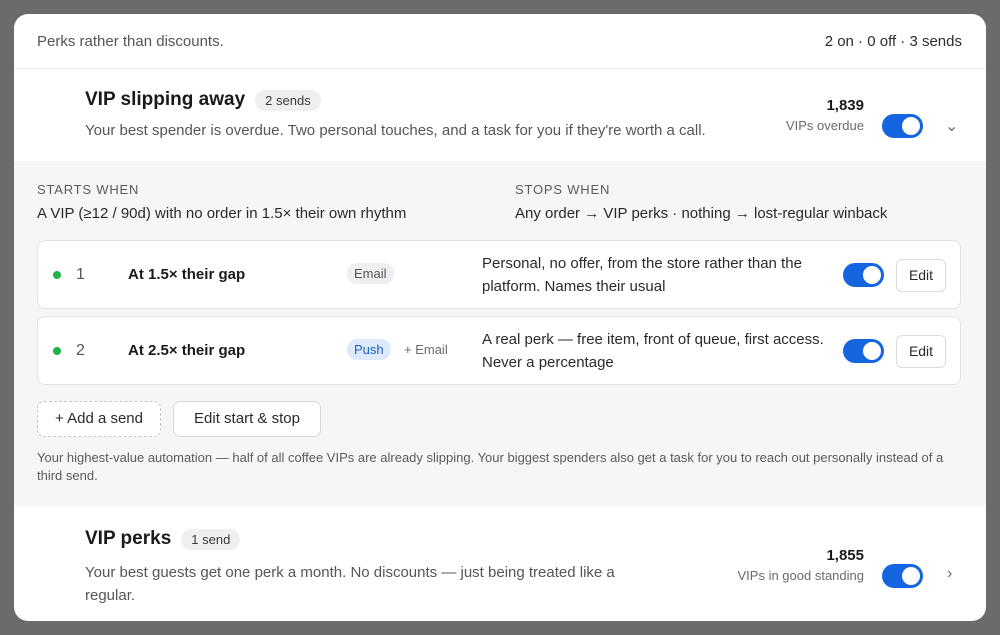  Describe the element at coordinates (369, 349) in the screenshot. I see `channel-chip: Push` at that location.